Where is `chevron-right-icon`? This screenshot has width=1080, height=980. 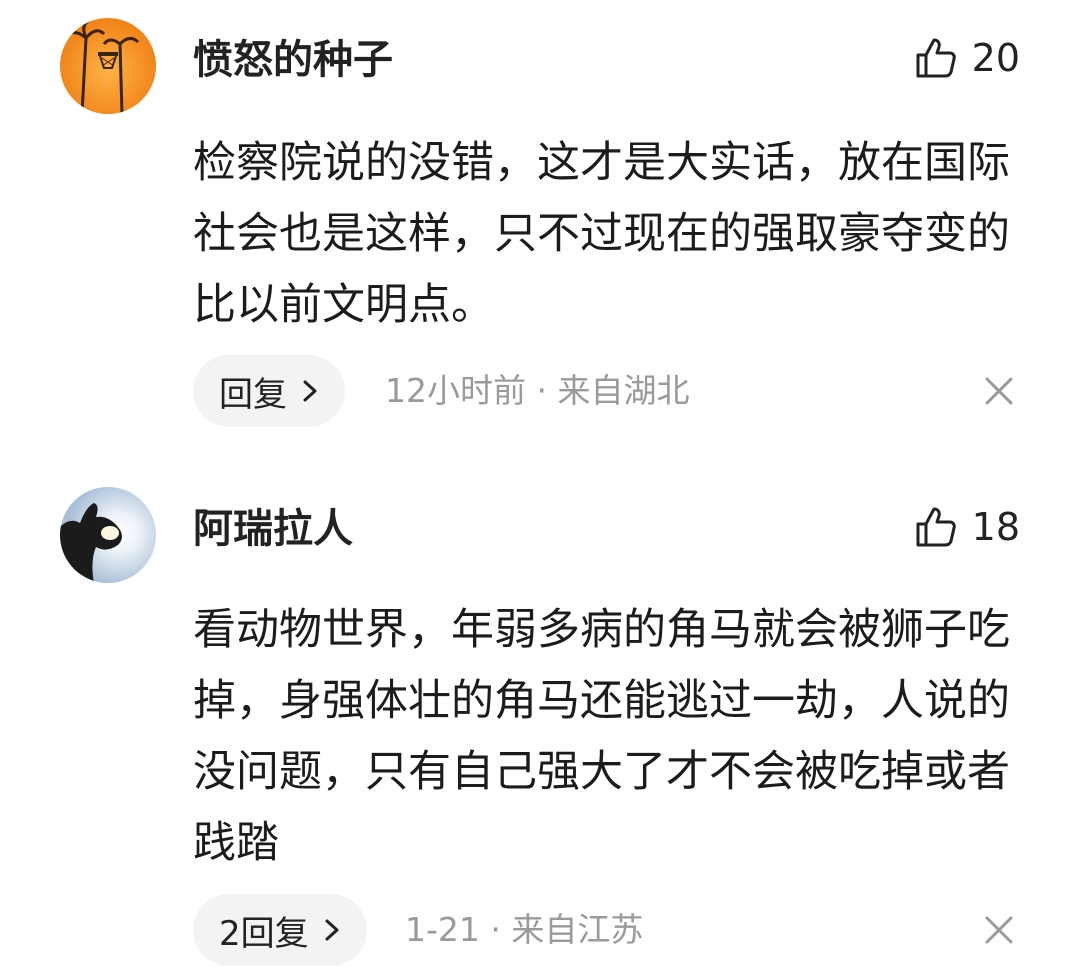
chevron-right-icon is located at coordinates (332, 930).